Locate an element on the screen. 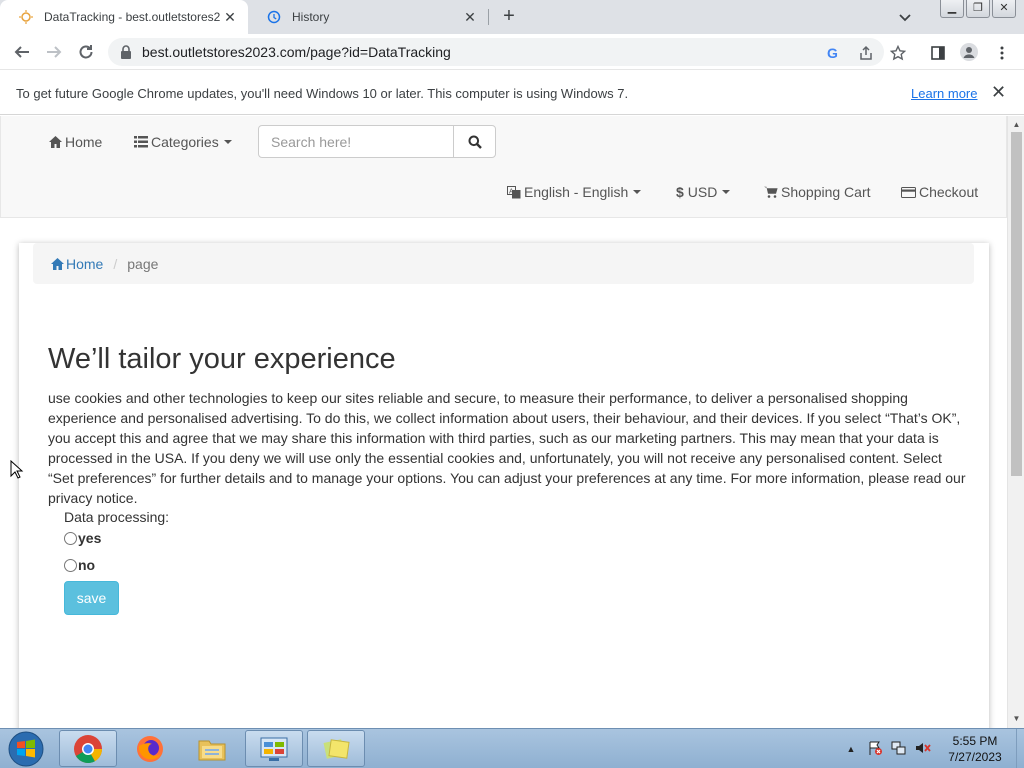  tab-divider is located at coordinates (488, 17).